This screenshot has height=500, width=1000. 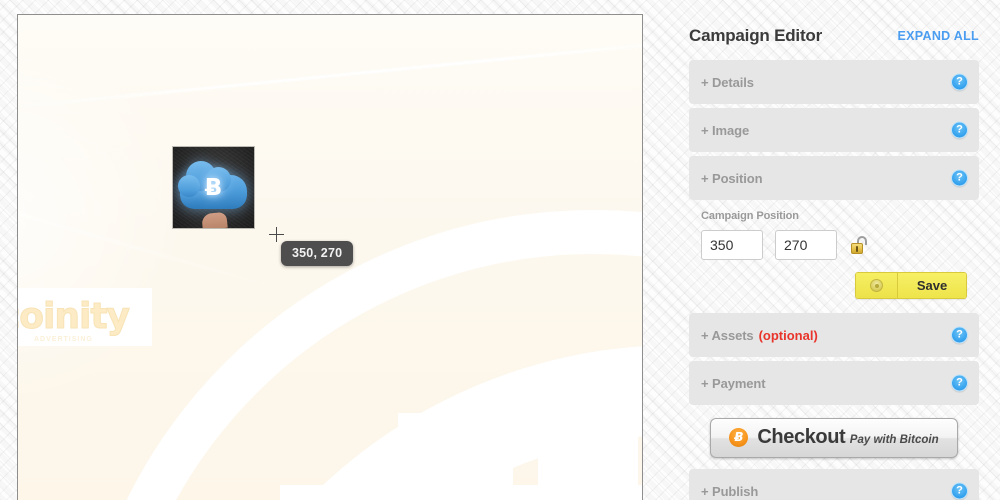 I want to click on checkout-main-label: Checkout, so click(x=801, y=437).